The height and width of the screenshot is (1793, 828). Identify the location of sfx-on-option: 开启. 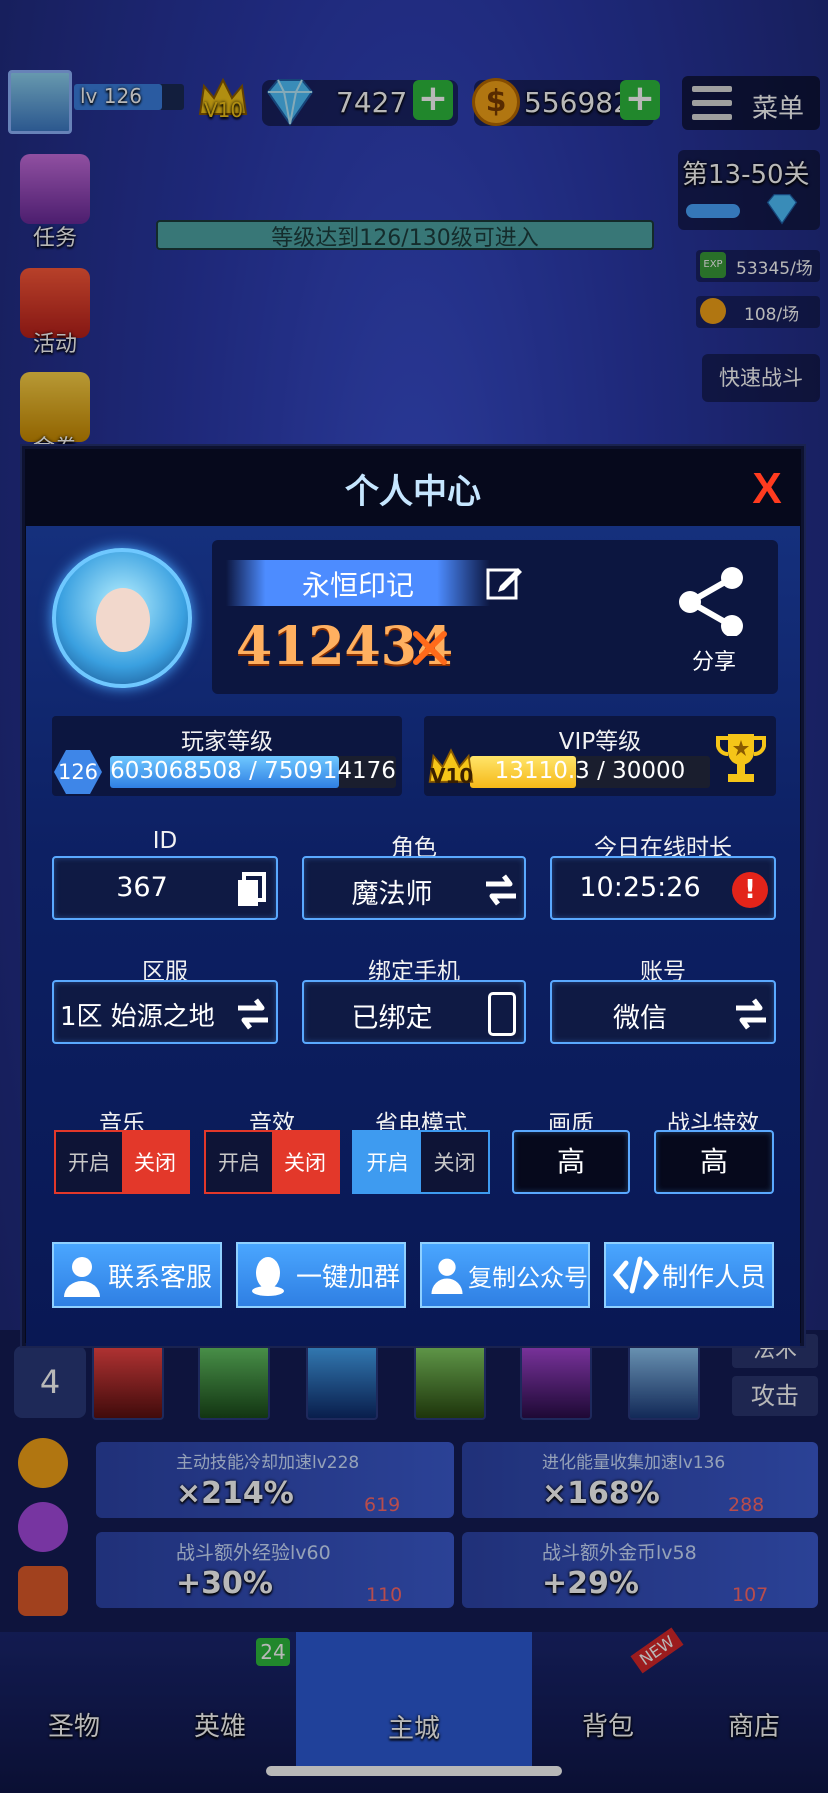
(239, 1162).